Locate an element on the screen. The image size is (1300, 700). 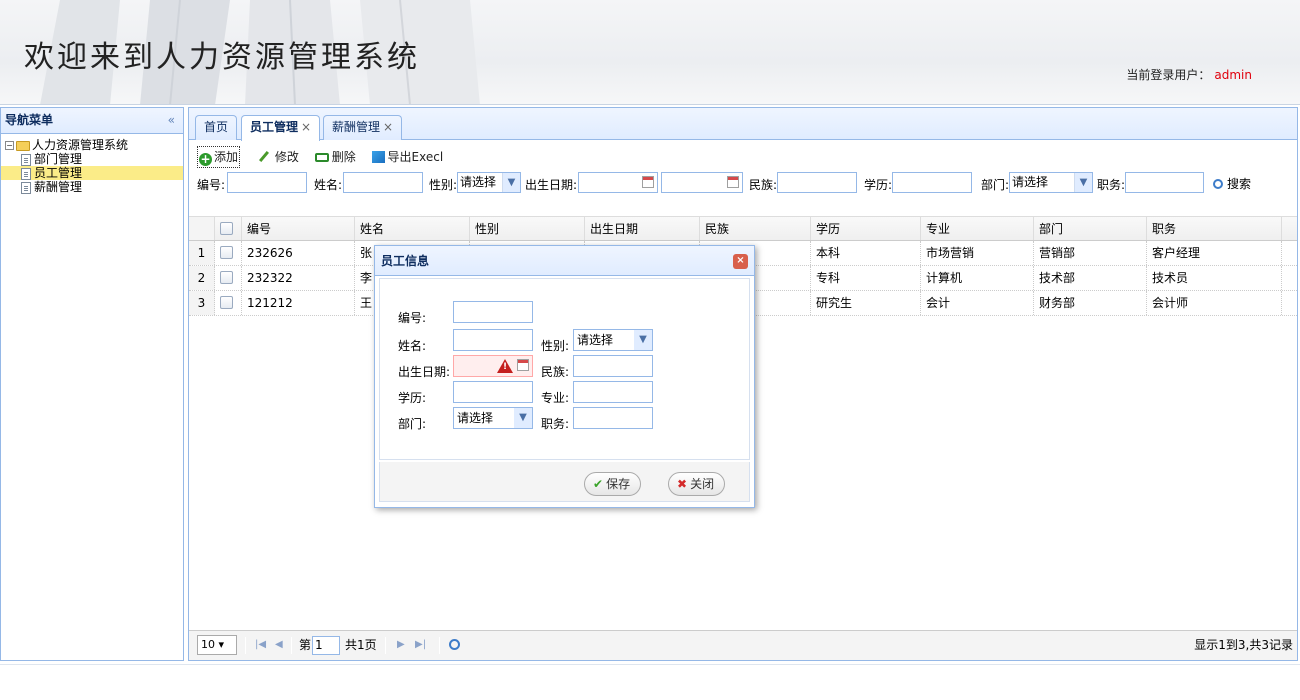
export-icon is located at coordinates (378, 157).